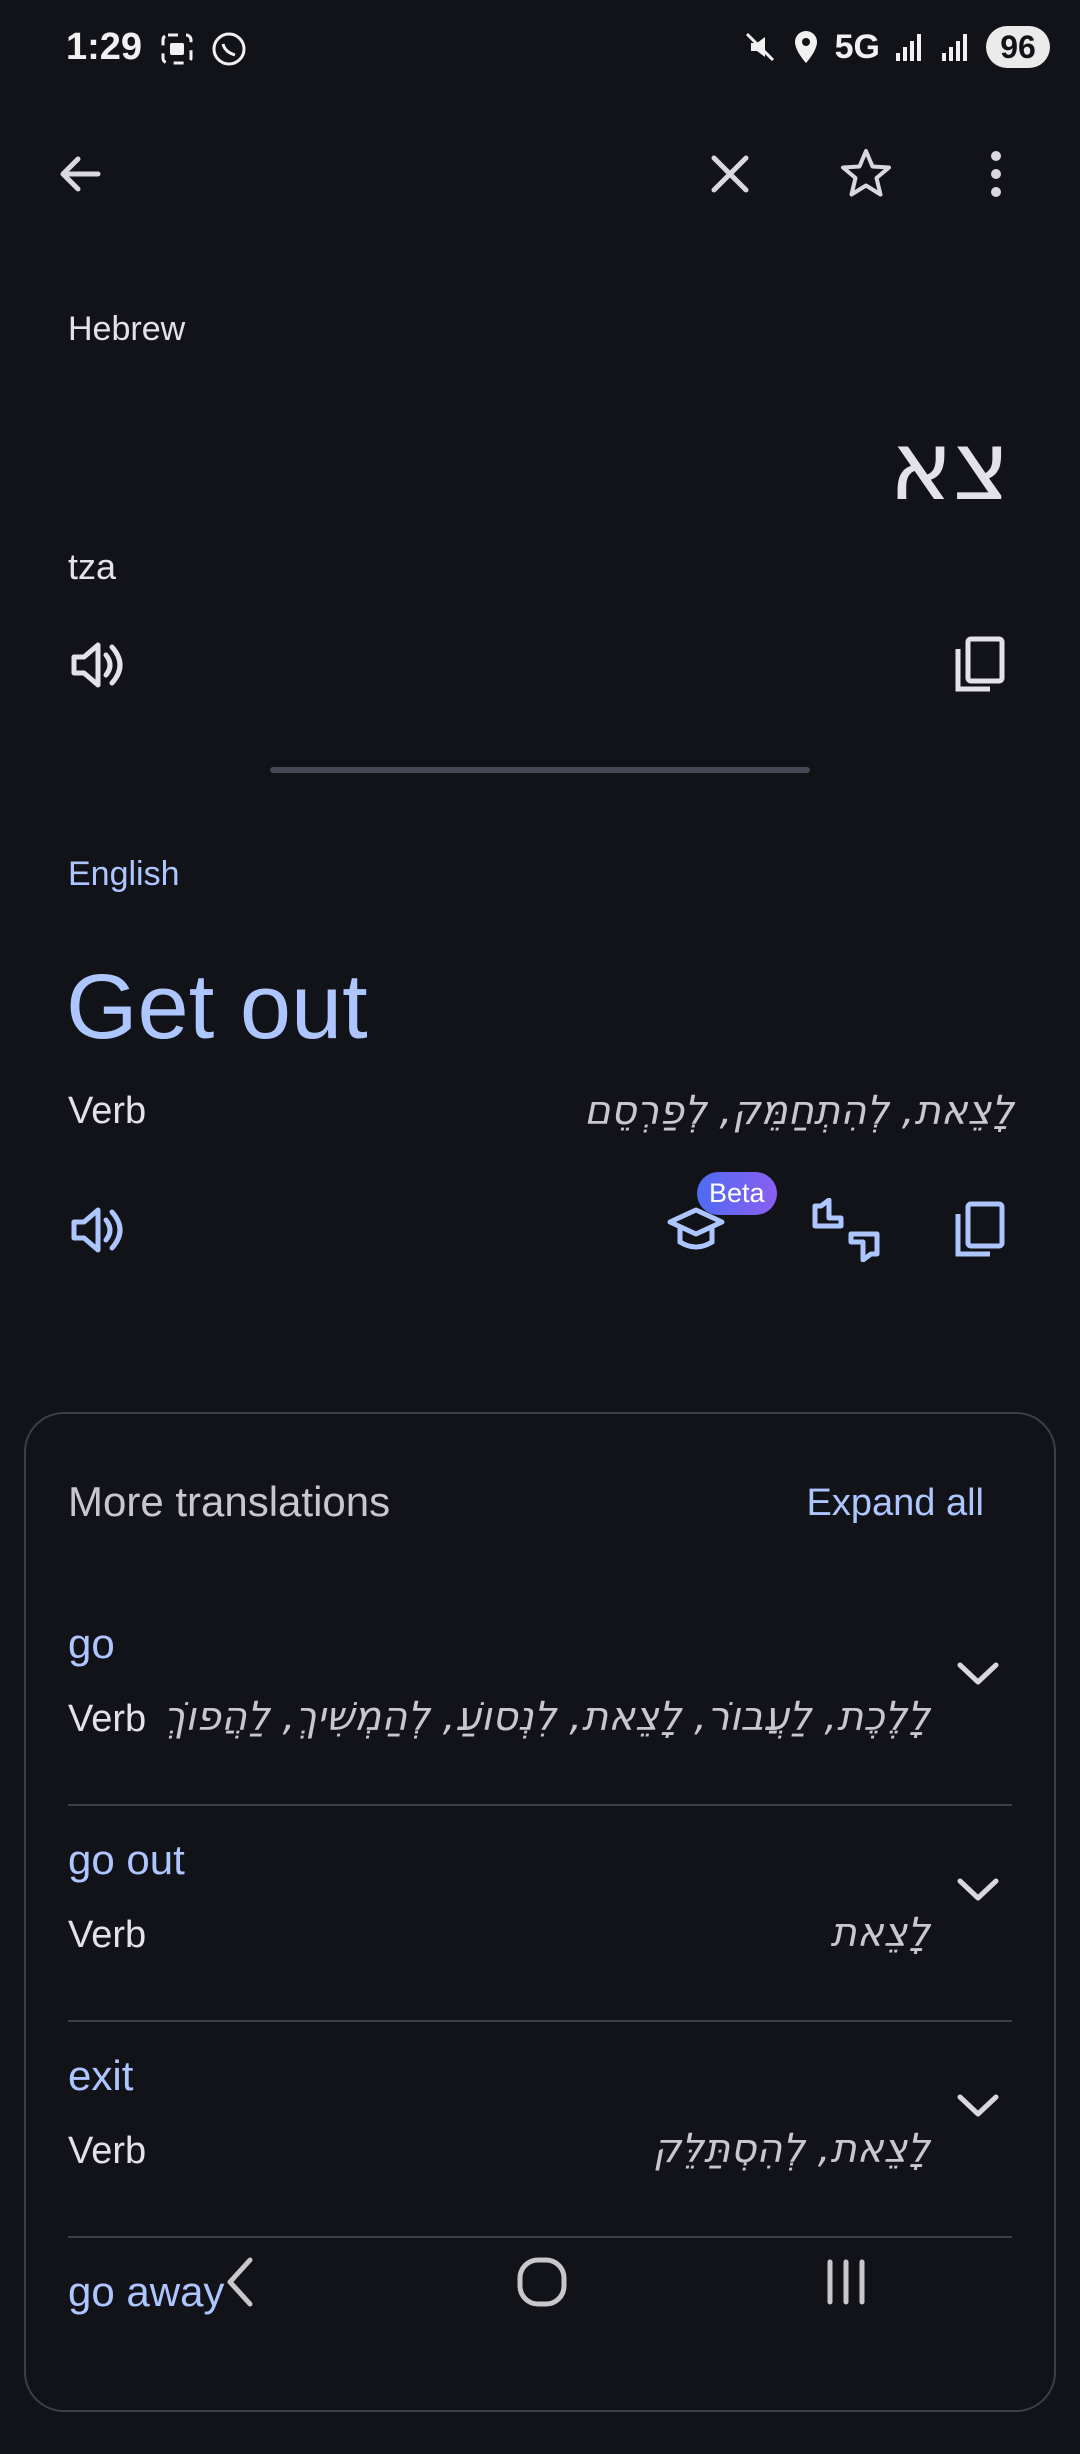 The width and height of the screenshot is (1080, 2454). Describe the element at coordinates (737, 1193) in the screenshot. I see `beta-badge: Beta` at that location.